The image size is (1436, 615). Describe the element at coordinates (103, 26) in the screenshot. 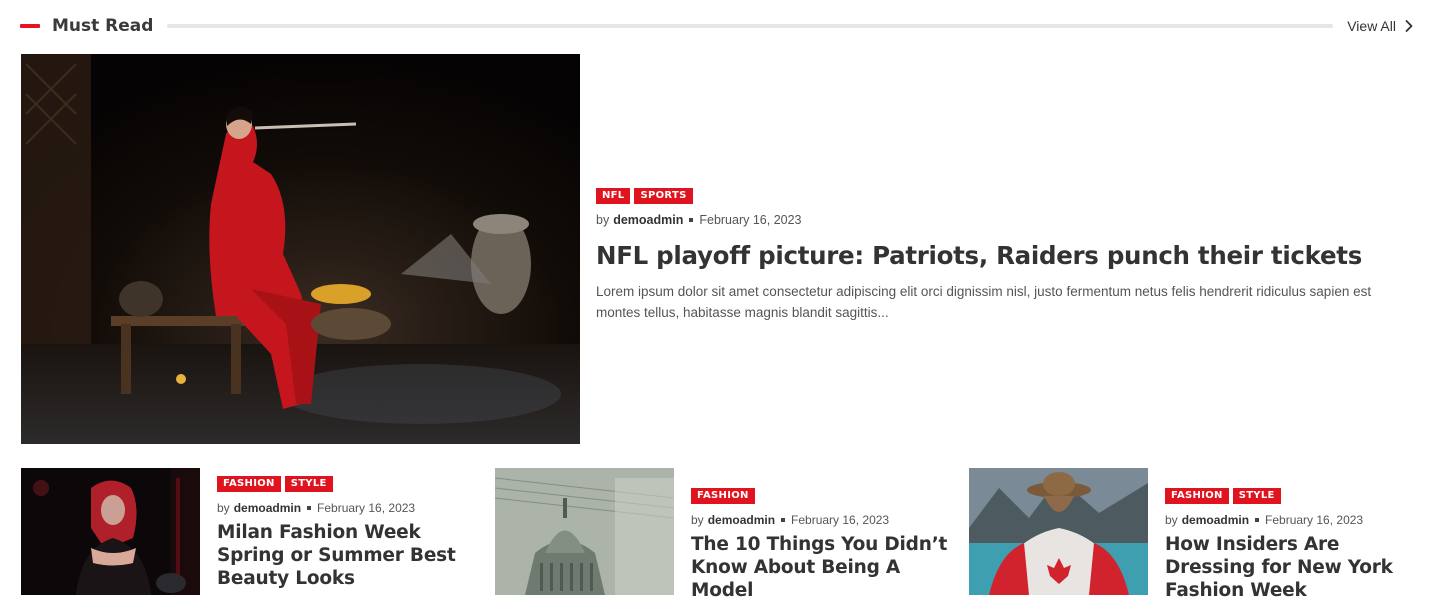

I see `section-title: Must Read` at that location.